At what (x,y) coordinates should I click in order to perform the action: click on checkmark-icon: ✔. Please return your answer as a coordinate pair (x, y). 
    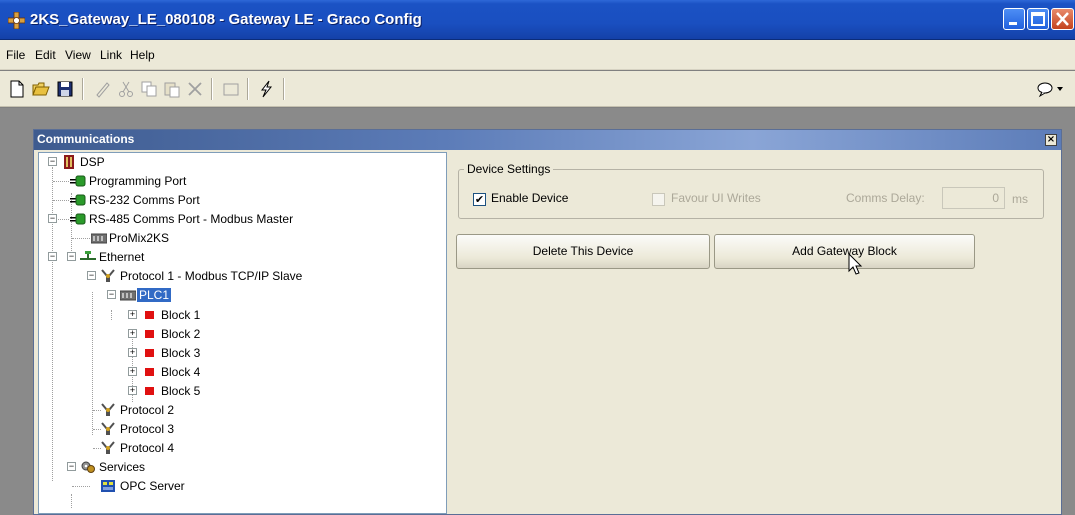
    Looking at the image, I should click on (479, 199).